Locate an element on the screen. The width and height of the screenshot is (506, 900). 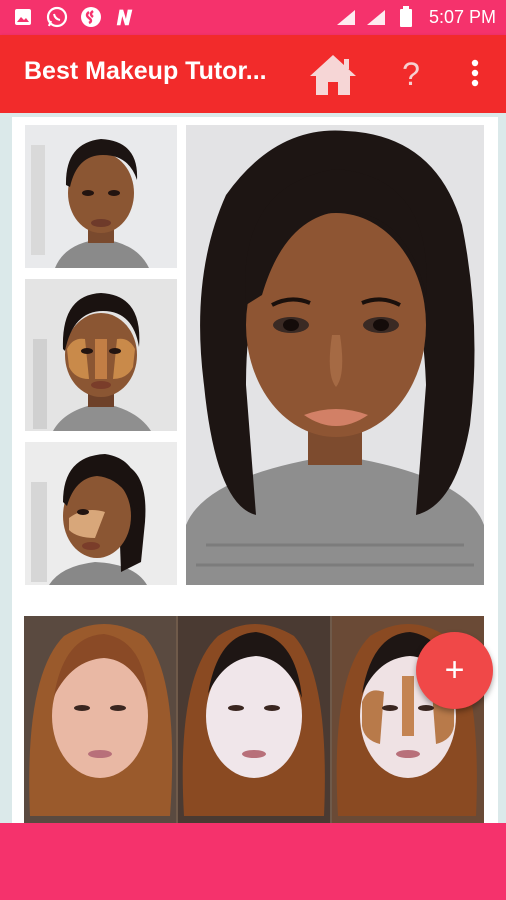
help-button: ? is located at coordinates (411, 74).